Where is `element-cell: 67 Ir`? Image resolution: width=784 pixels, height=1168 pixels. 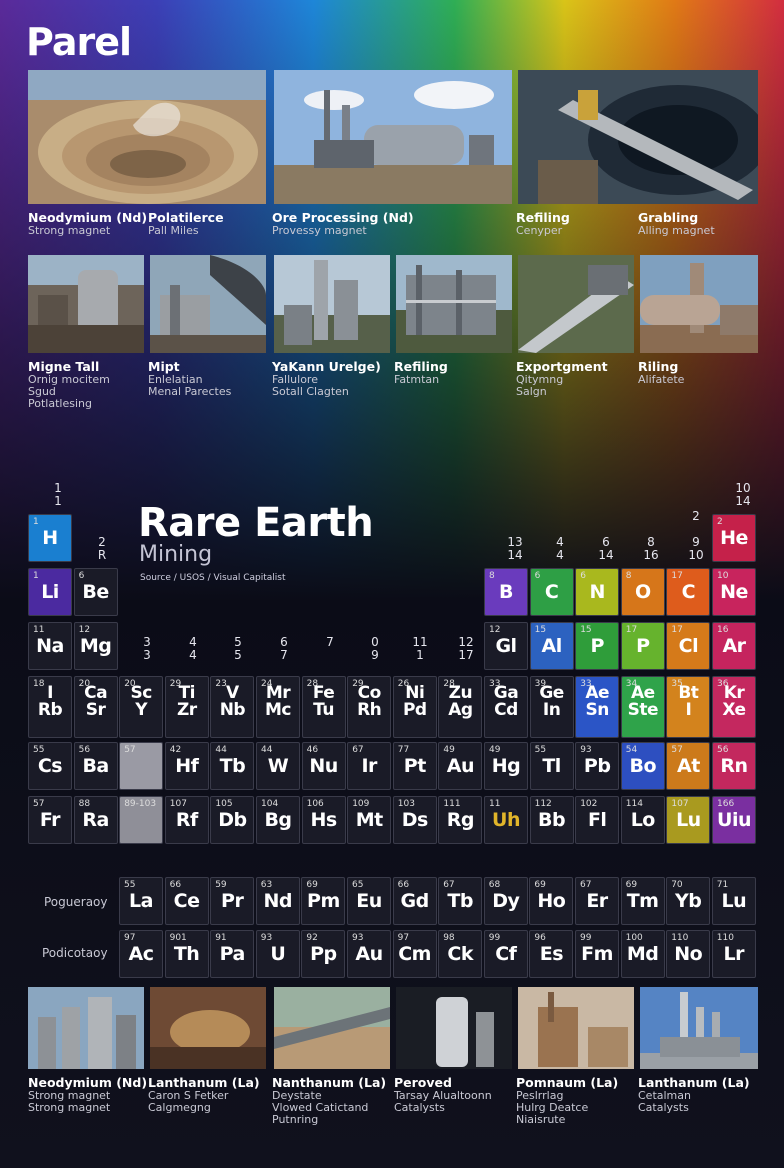 element-cell: 67 Ir is located at coordinates (369, 766).